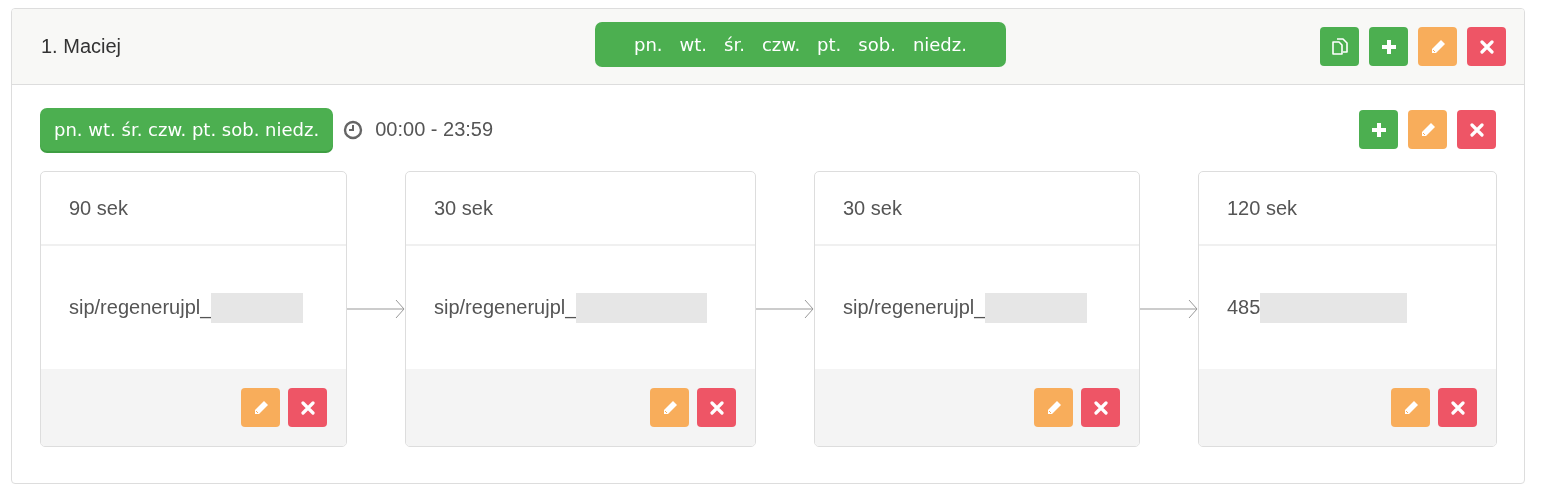  I want to click on day-label: śr., so click(734, 44).